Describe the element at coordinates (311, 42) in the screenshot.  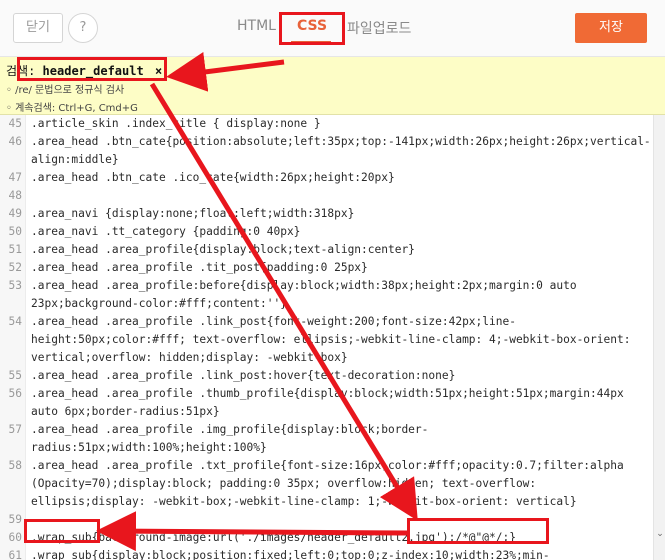
I see `active-tab-indicator` at that location.